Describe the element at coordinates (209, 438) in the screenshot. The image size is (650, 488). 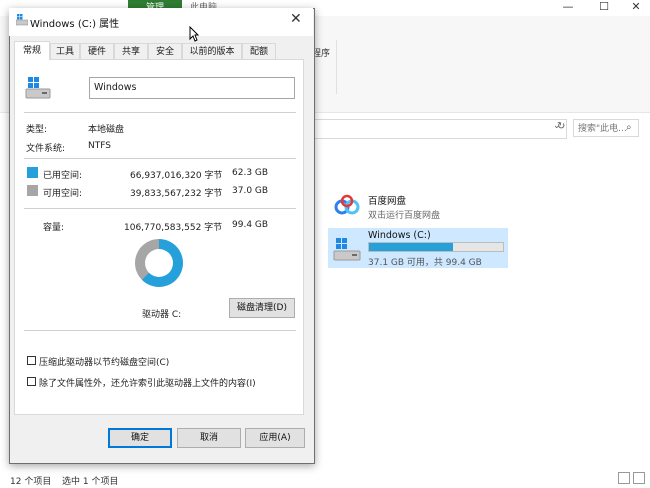
I see `cancel-button: 取消` at that location.